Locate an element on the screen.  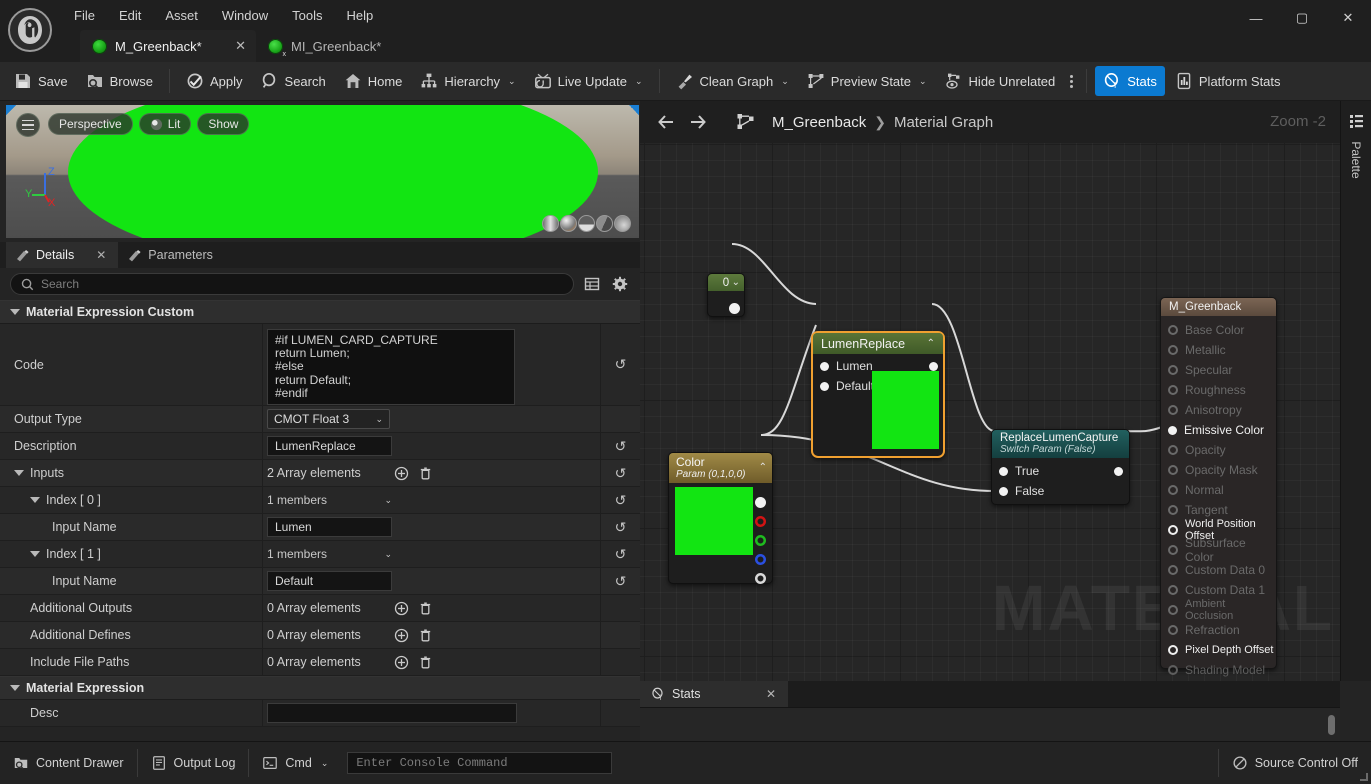
tab-details: Details ✕ is located at coordinates (62, 255).